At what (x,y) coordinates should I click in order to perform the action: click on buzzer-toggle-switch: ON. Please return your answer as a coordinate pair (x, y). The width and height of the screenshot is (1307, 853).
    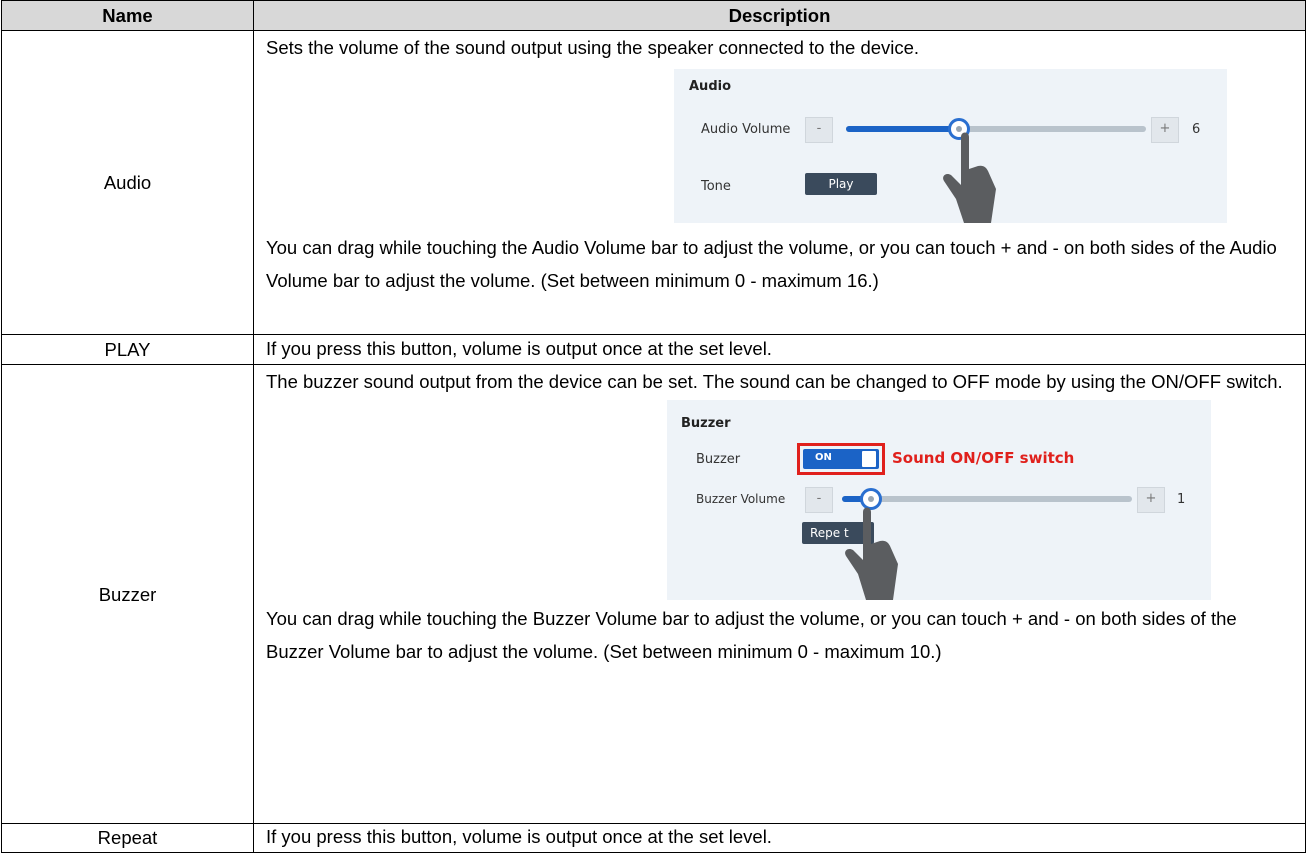
    Looking at the image, I should click on (841, 459).